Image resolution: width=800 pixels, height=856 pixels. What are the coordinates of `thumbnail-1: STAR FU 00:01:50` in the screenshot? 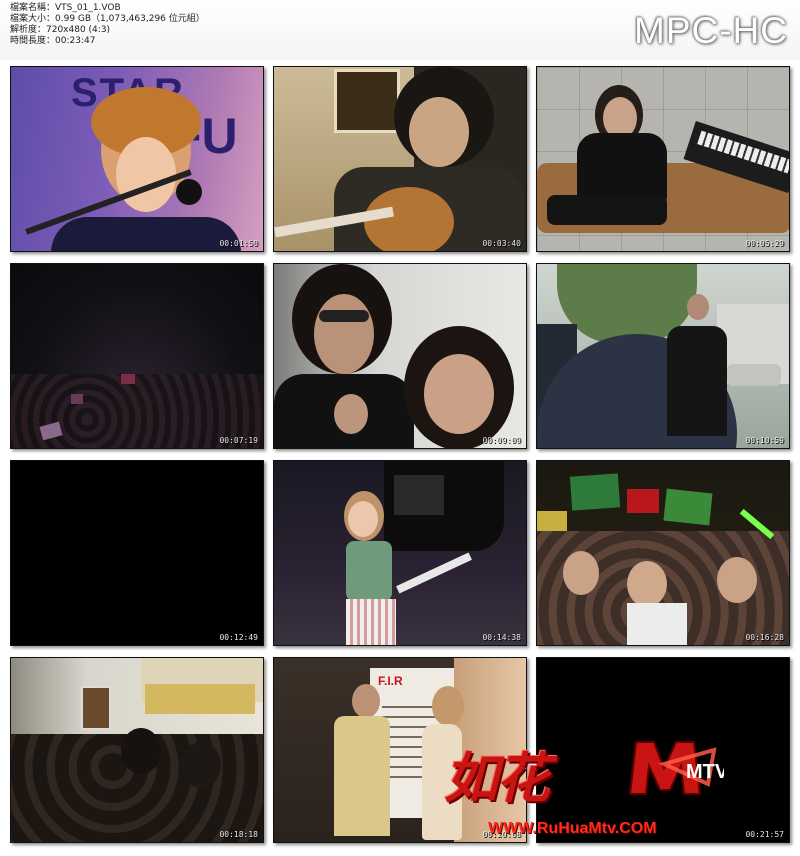 It's located at (137, 159).